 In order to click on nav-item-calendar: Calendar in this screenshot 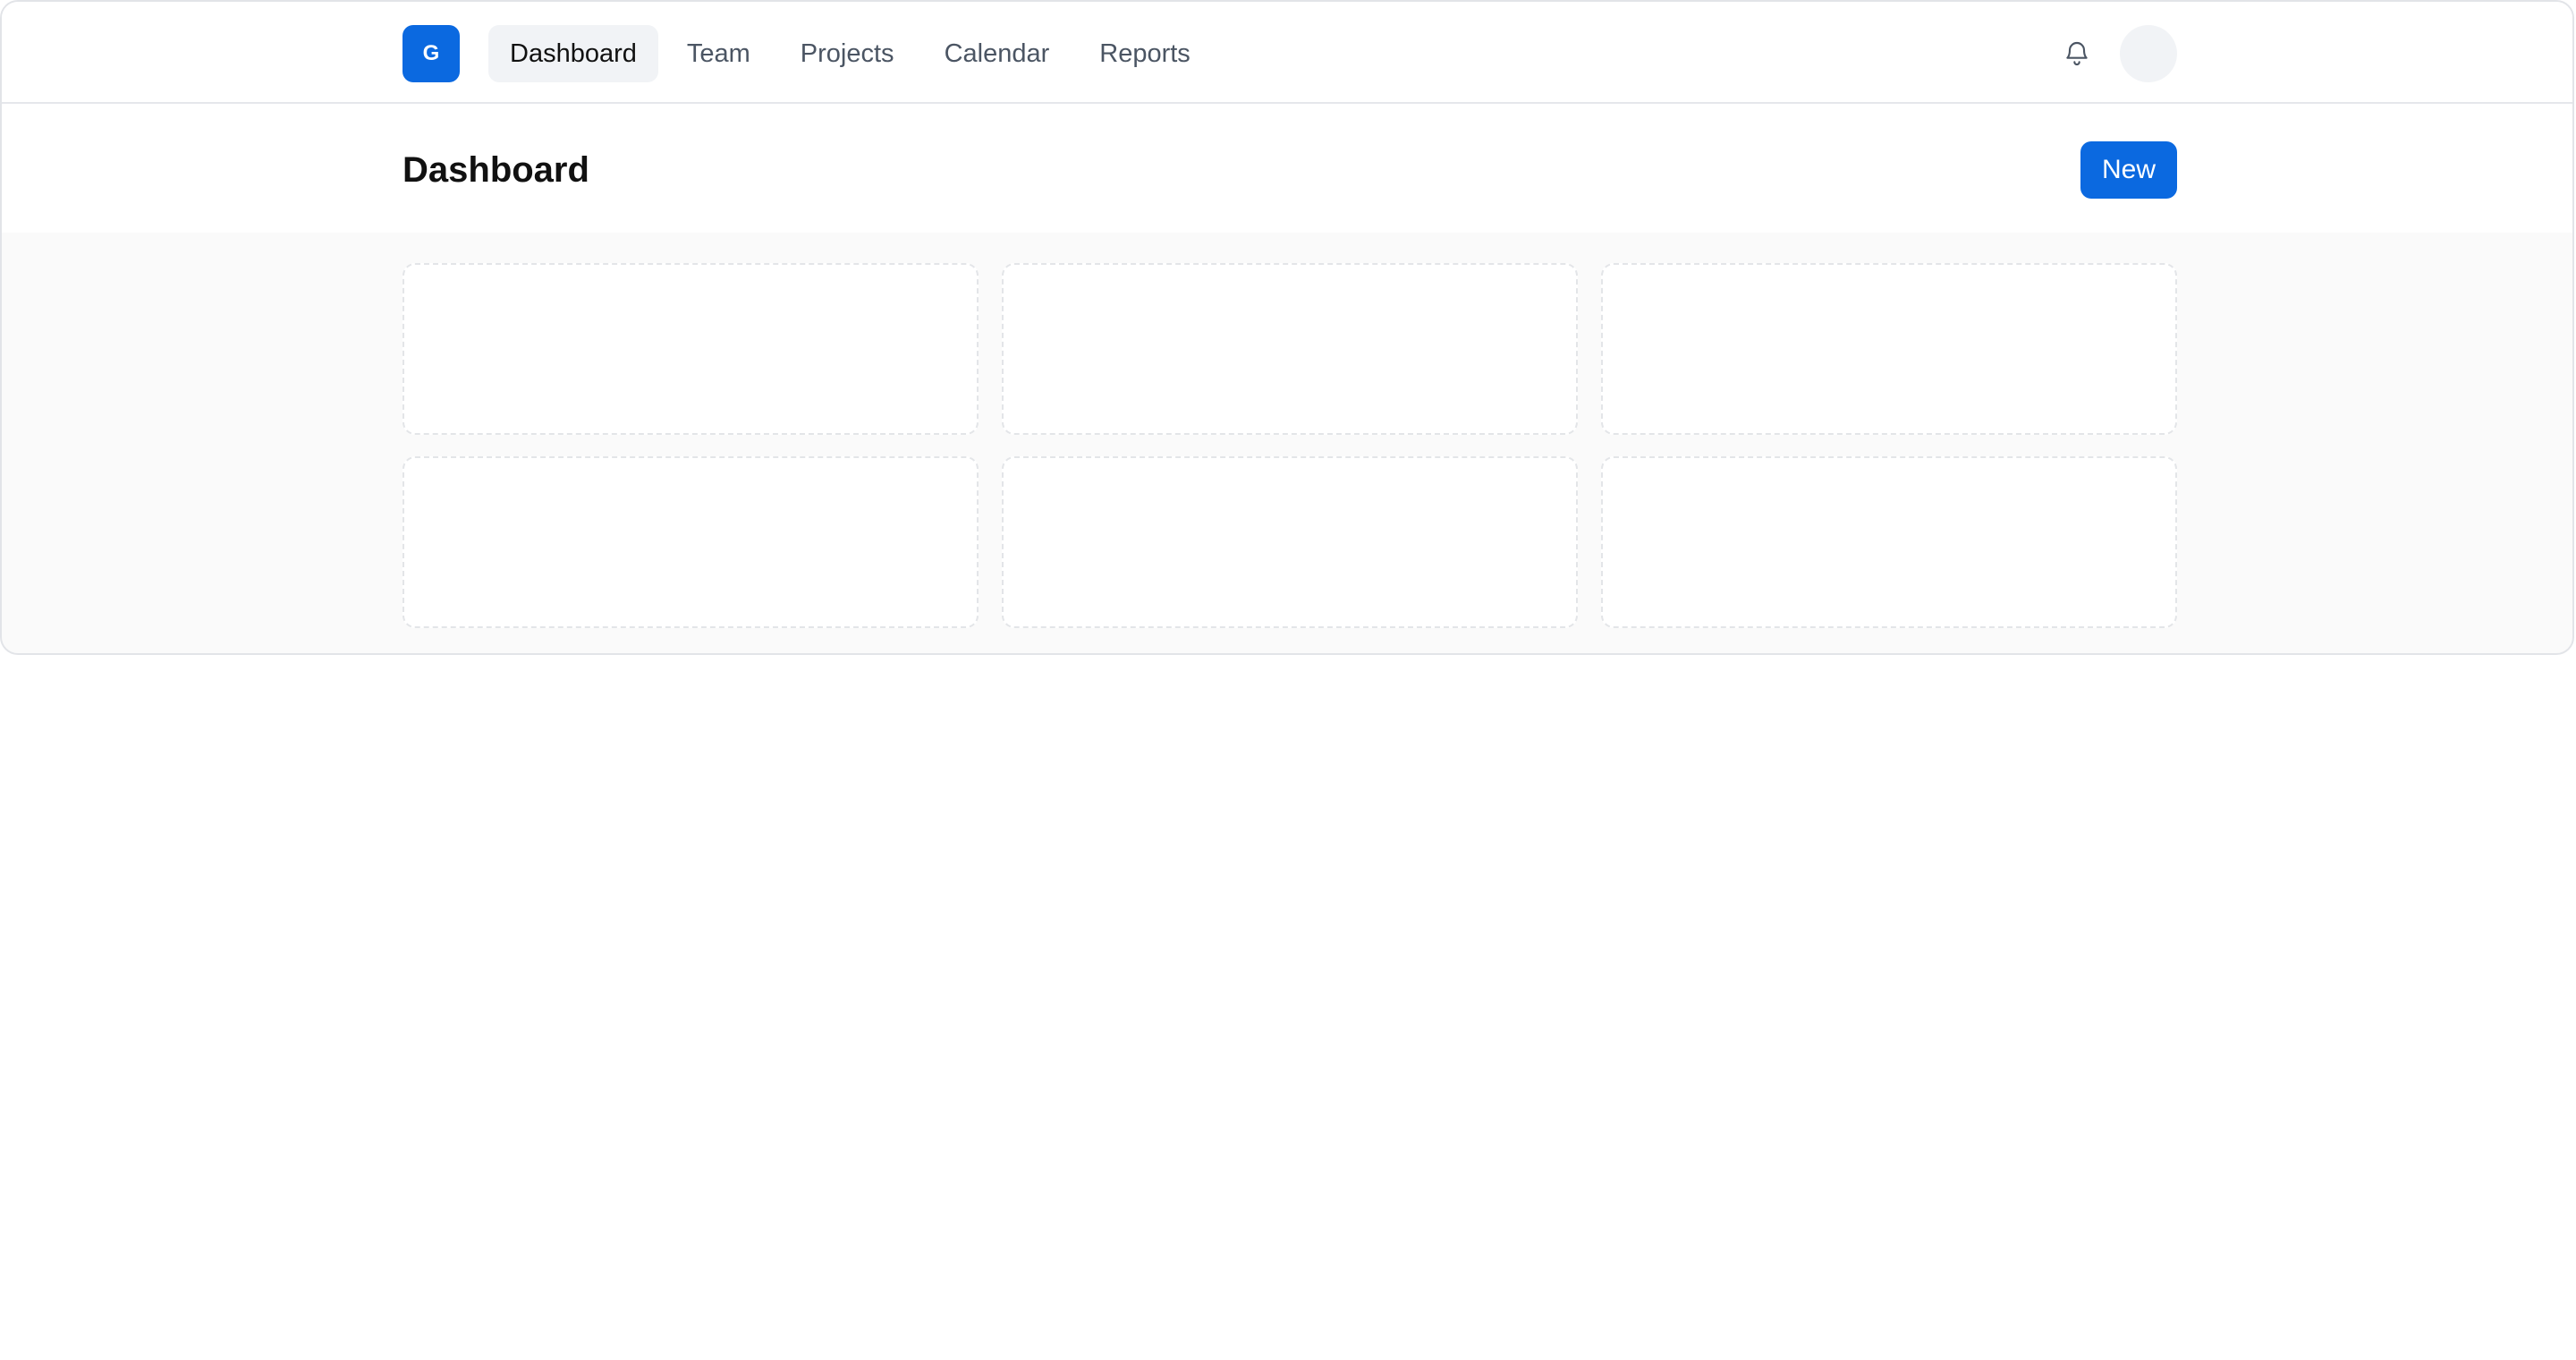, I will do `click(997, 53)`.